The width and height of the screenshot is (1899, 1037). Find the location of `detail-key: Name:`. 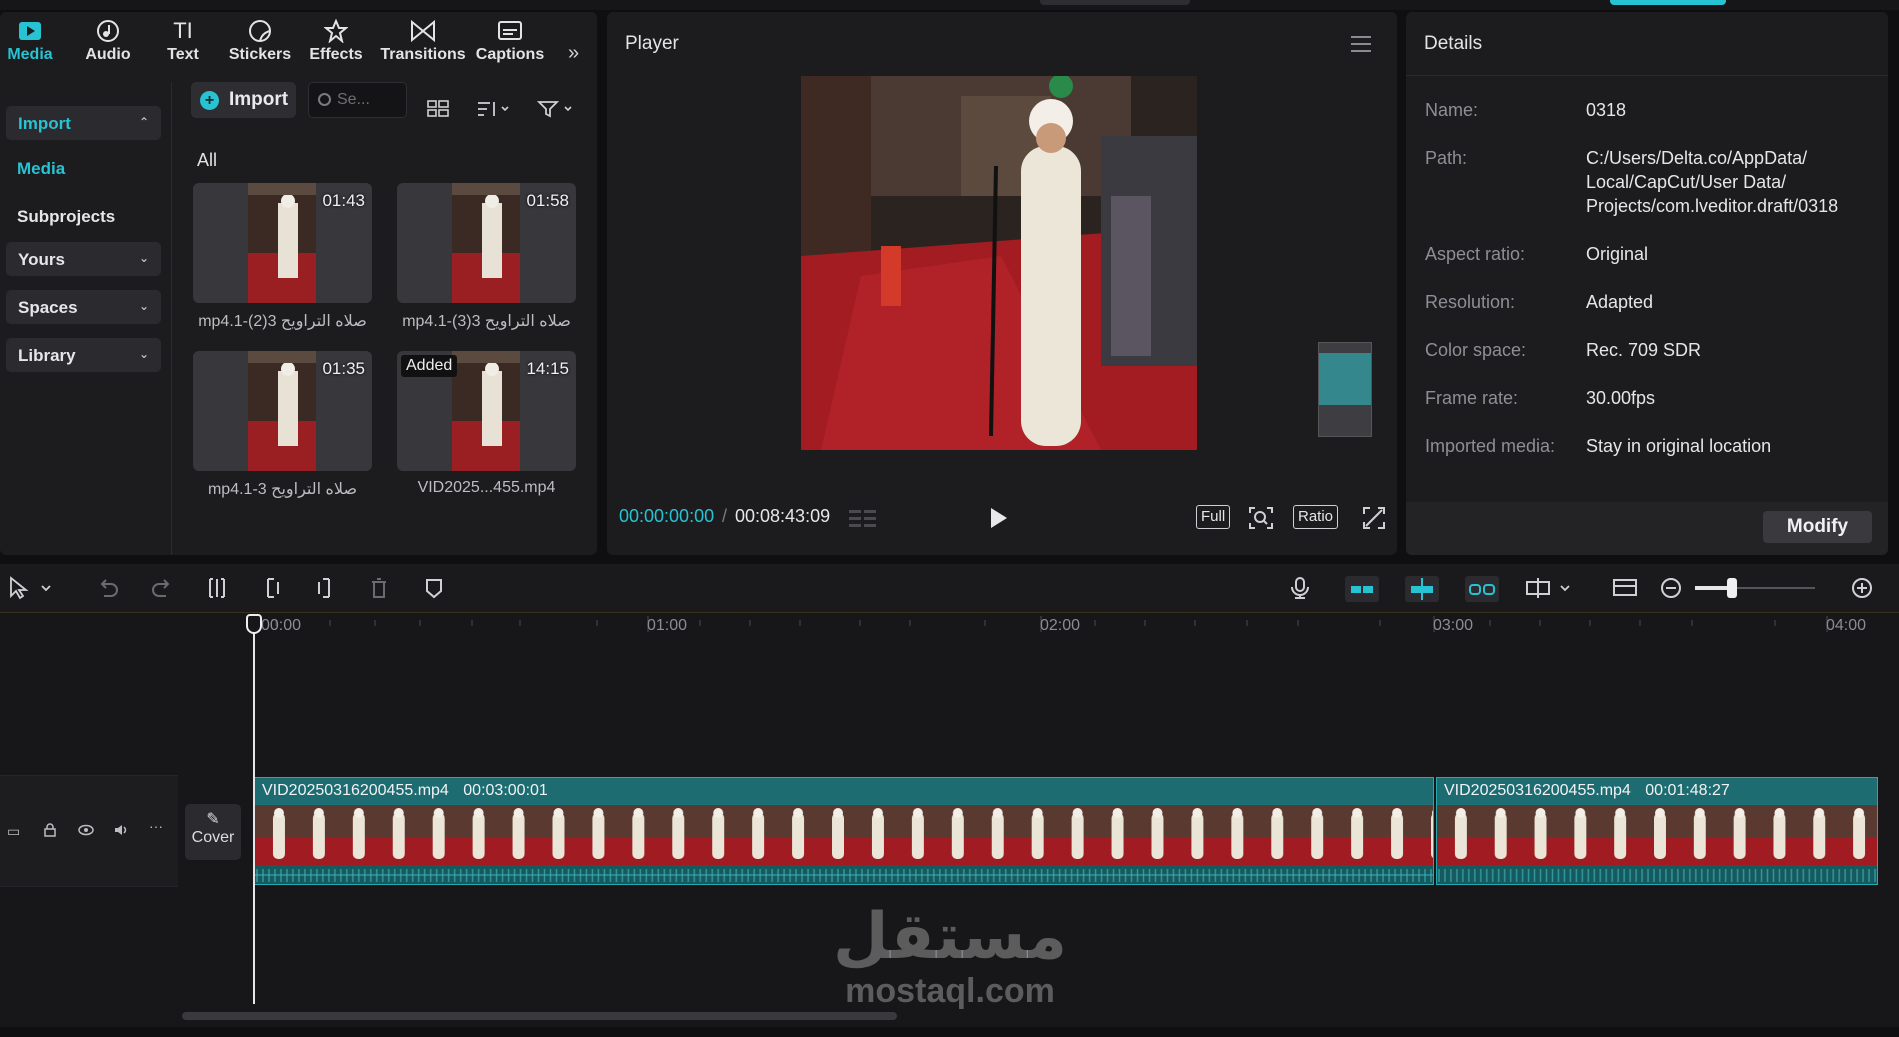

detail-key: Name: is located at coordinates (1452, 110).